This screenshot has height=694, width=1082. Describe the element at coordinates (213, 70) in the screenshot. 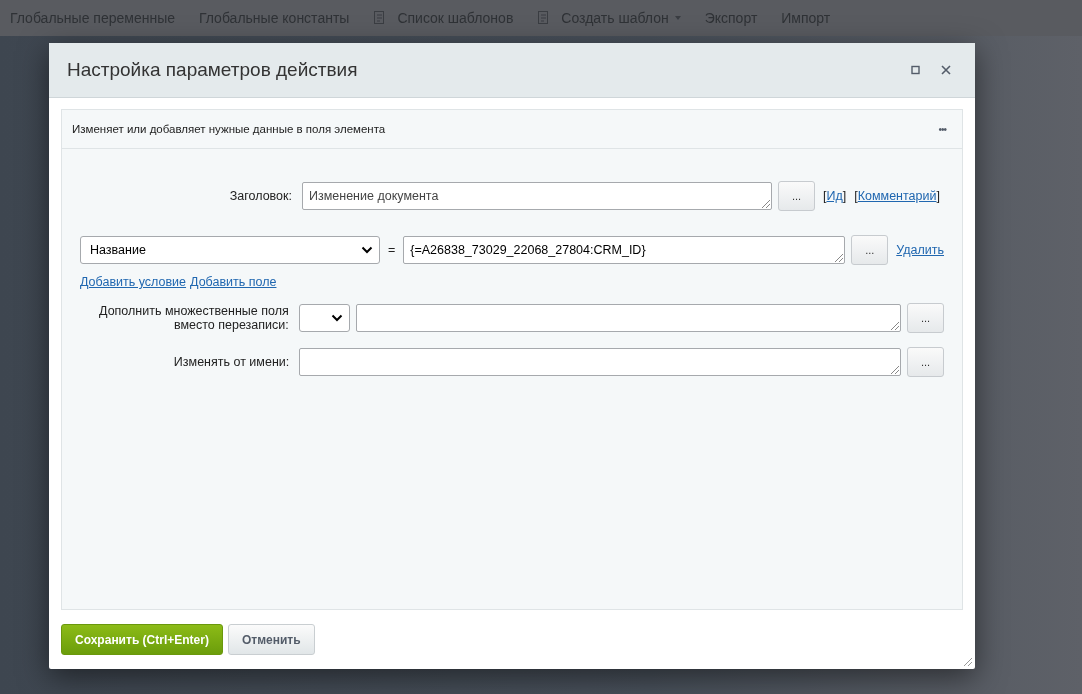

I see `dialog-title: Настройка параметров действия` at that location.